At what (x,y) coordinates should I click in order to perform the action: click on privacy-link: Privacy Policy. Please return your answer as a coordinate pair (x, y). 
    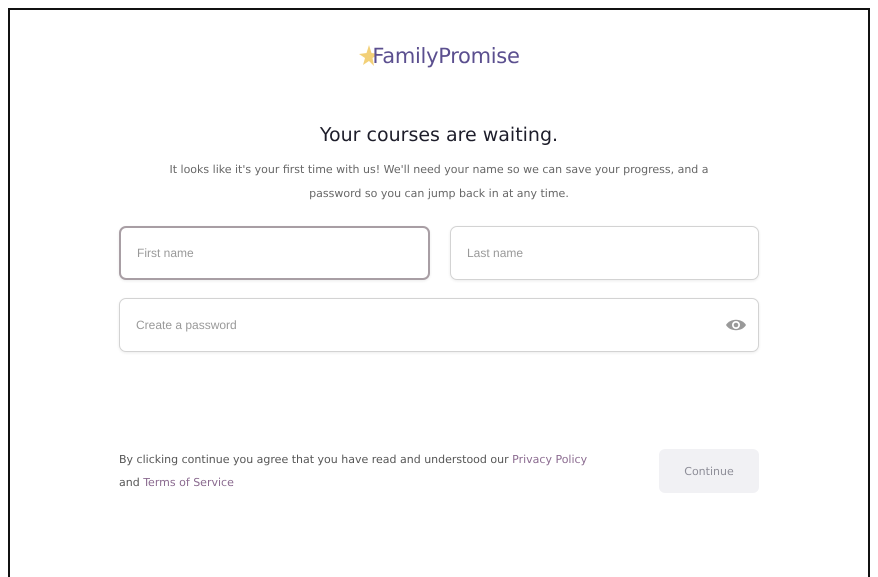
    Looking at the image, I should click on (550, 459).